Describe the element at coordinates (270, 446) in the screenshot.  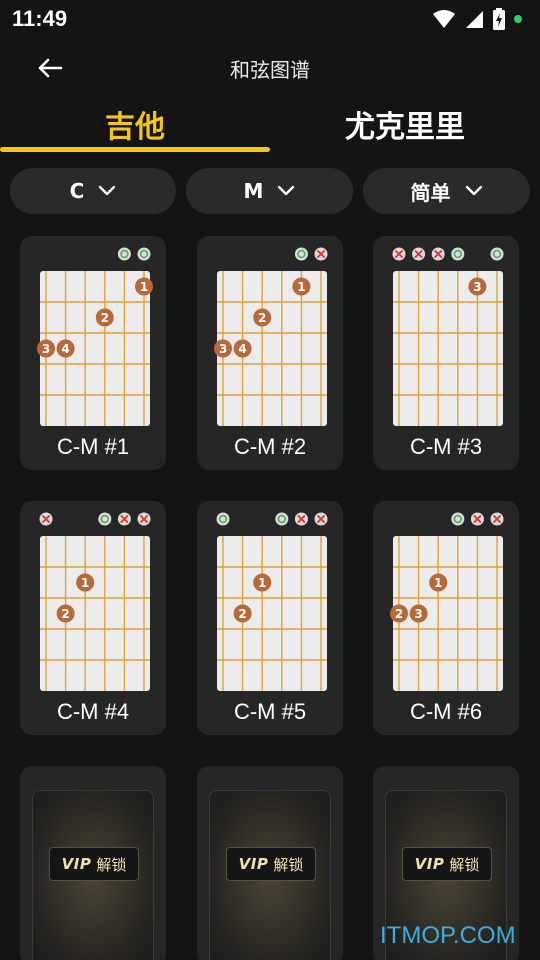
I see `chord-label: C-M #2` at that location.